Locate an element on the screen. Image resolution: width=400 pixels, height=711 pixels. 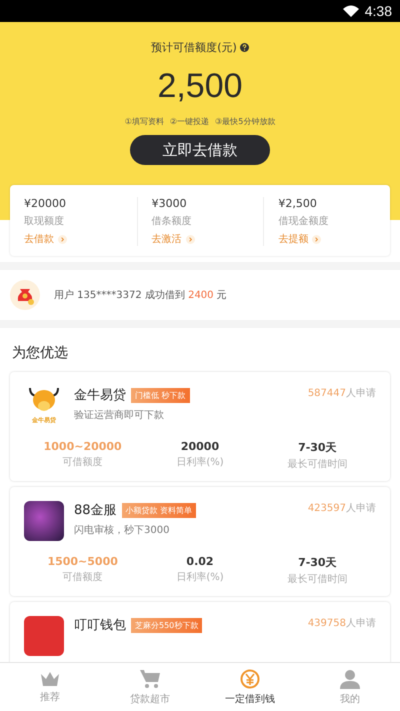
person-icon is located at coordinates (350, 678).